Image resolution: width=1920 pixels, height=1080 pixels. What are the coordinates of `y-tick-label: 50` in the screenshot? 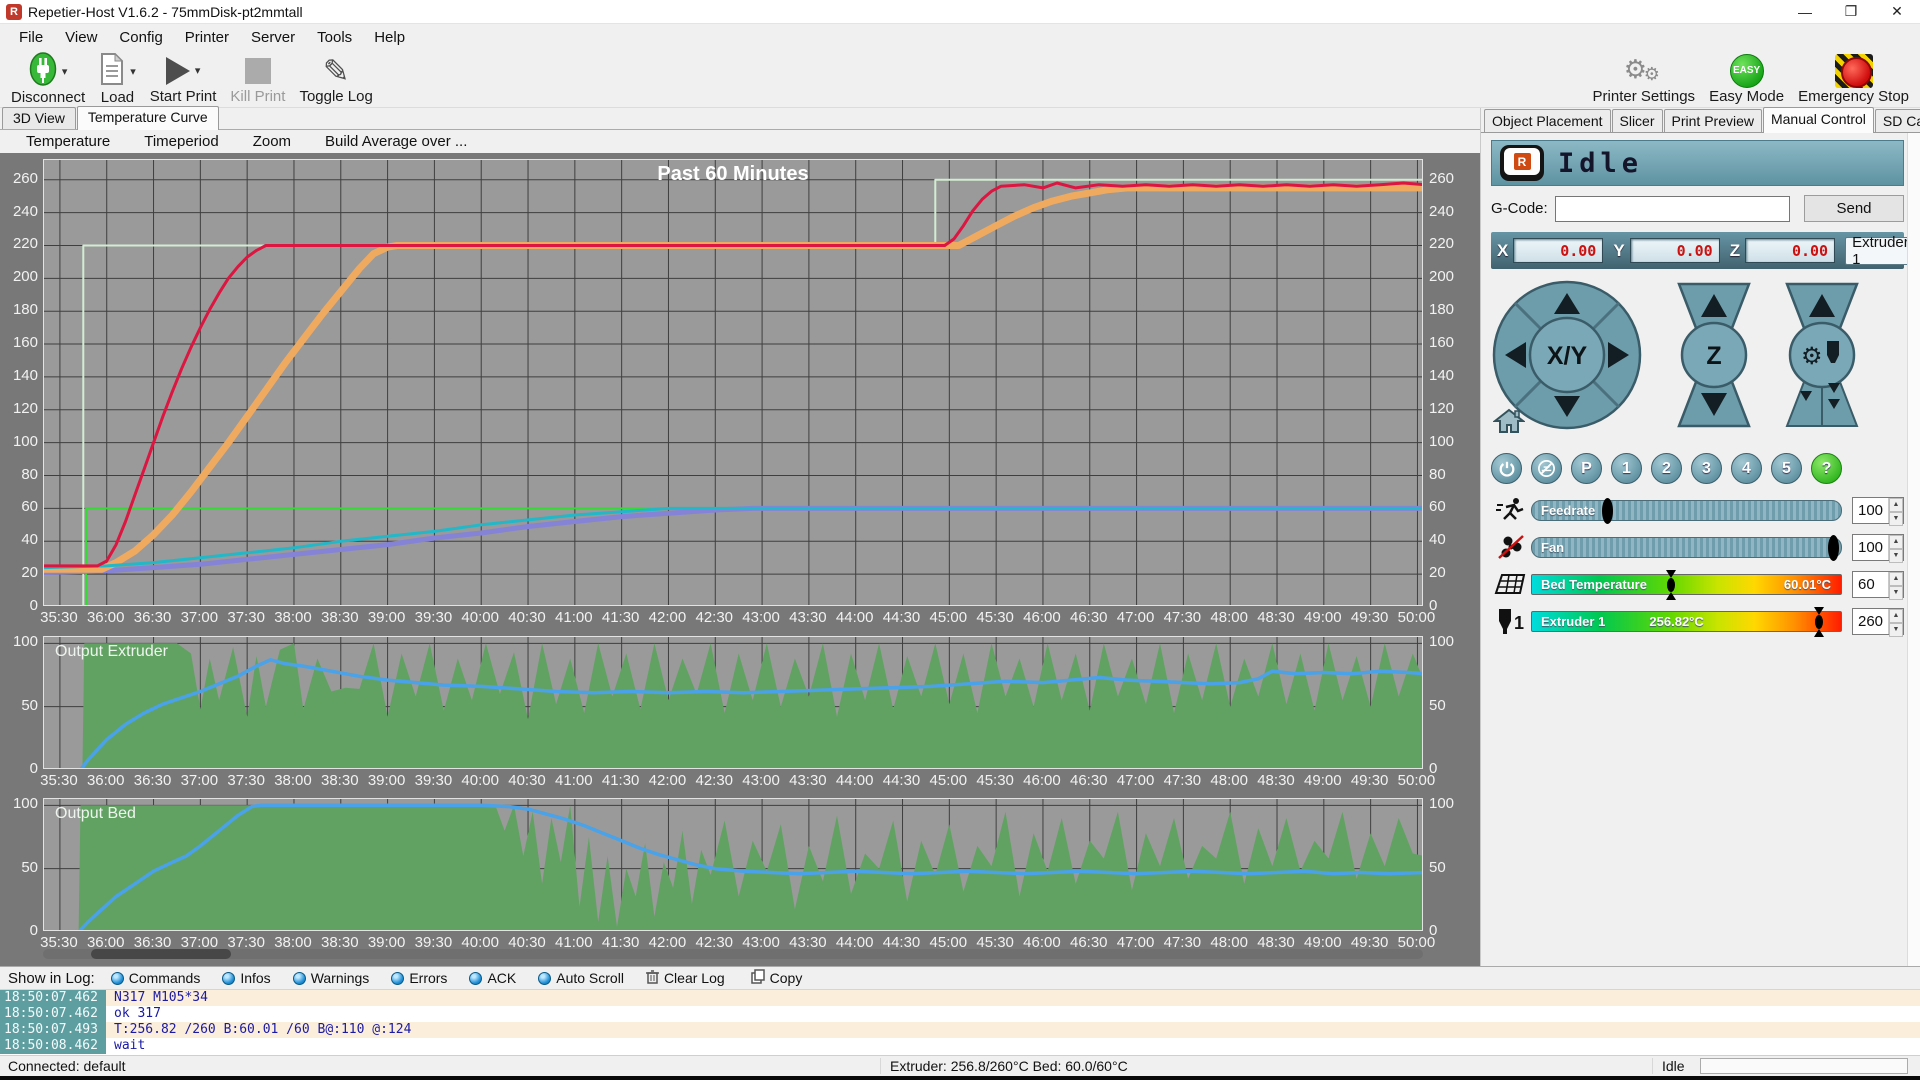 It's located at (29, 705).